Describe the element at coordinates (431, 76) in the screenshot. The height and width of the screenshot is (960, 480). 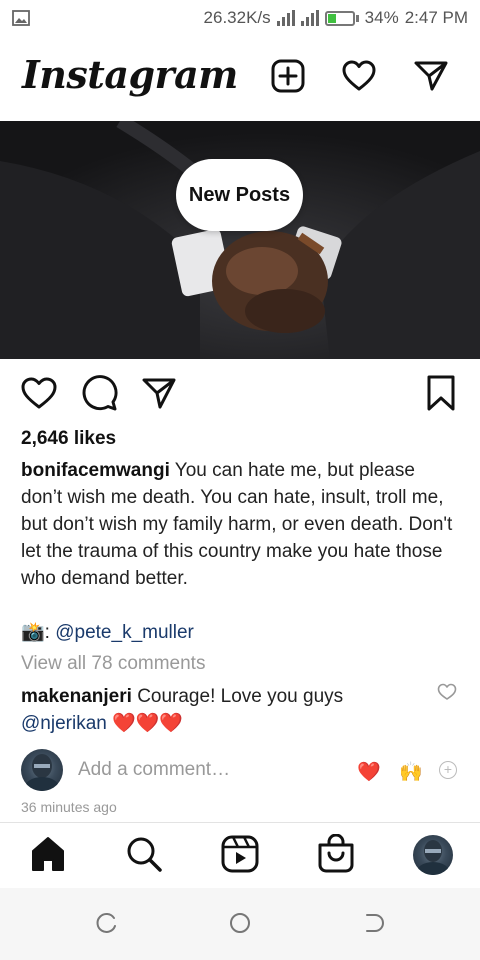
I see `direct-message-icon` at that location.